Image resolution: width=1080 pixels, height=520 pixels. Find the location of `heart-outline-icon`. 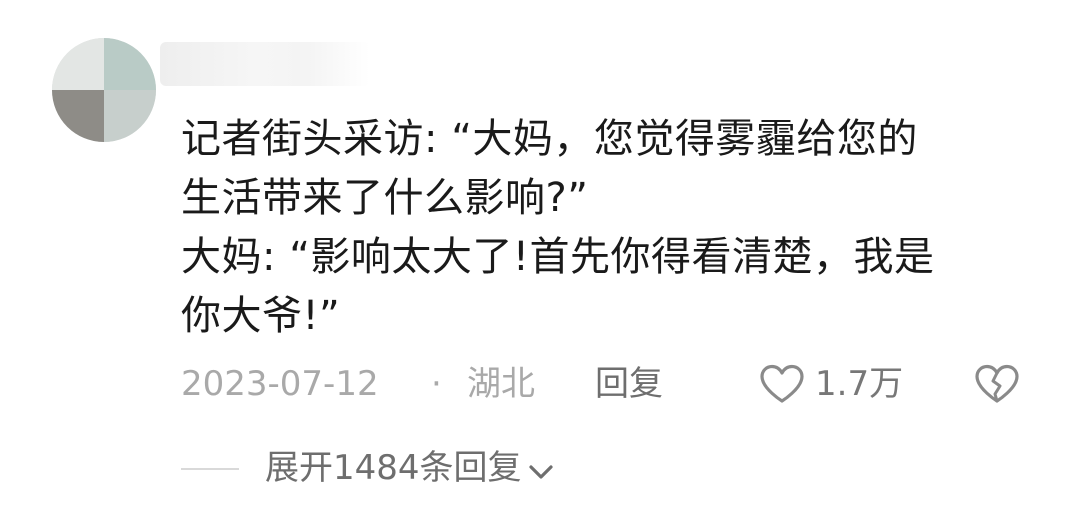

heart-outline-icon is located at coordinates (782, 383).